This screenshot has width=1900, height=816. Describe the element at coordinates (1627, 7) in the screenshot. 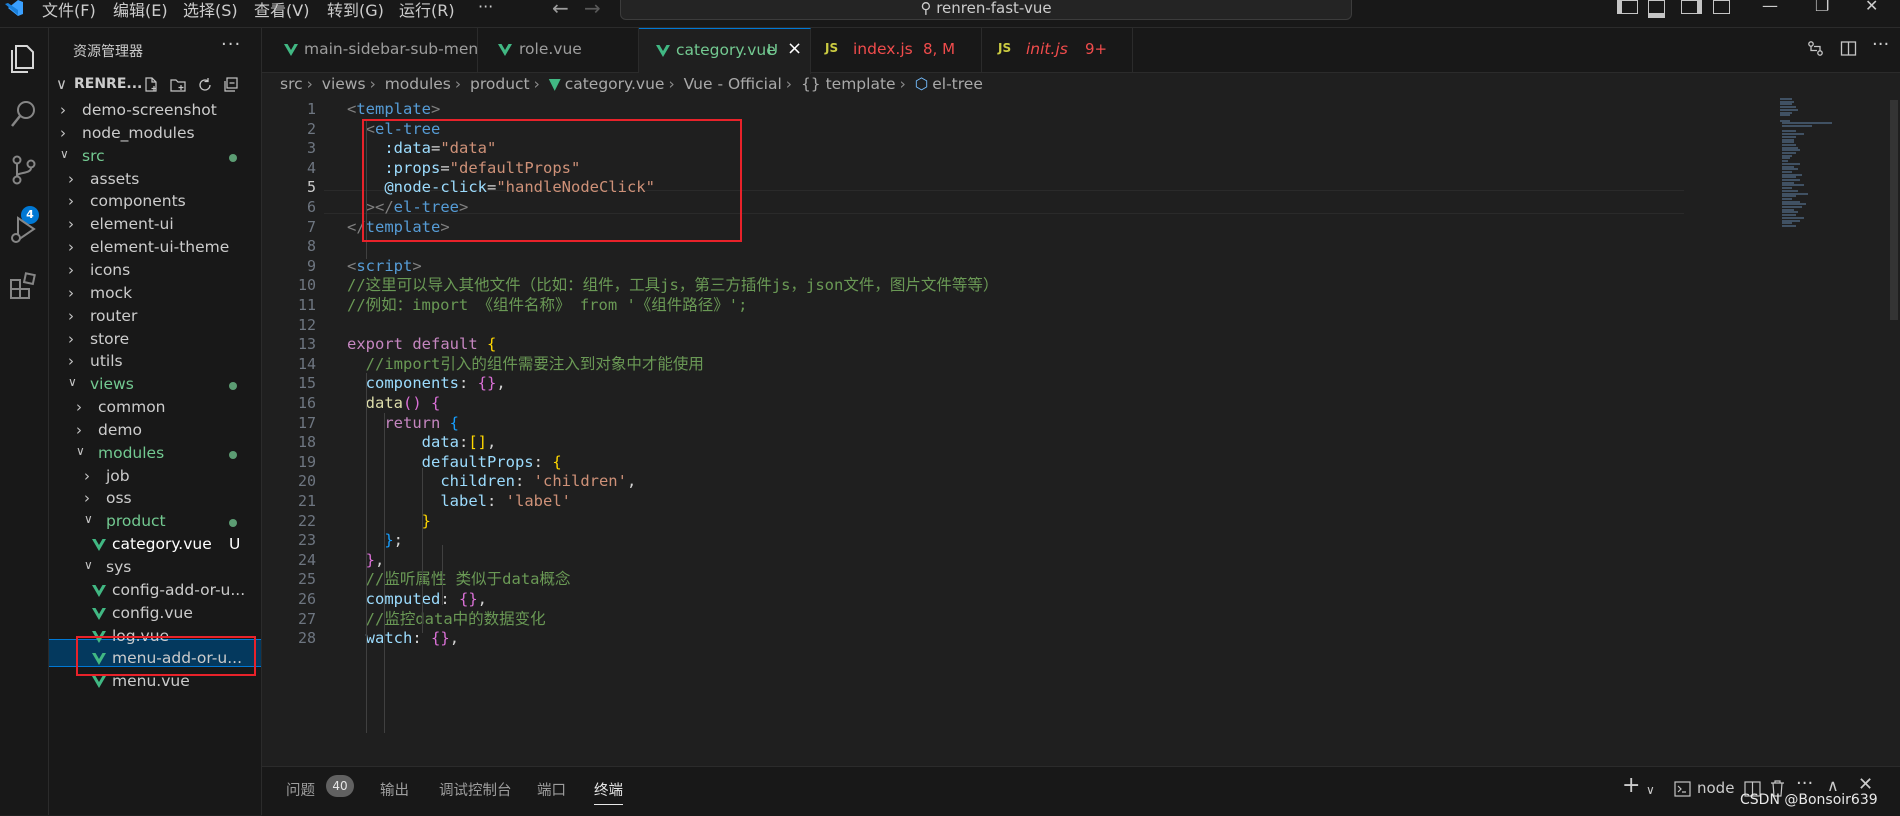

I see `toggle-primary-sidebar-icon` at that location.